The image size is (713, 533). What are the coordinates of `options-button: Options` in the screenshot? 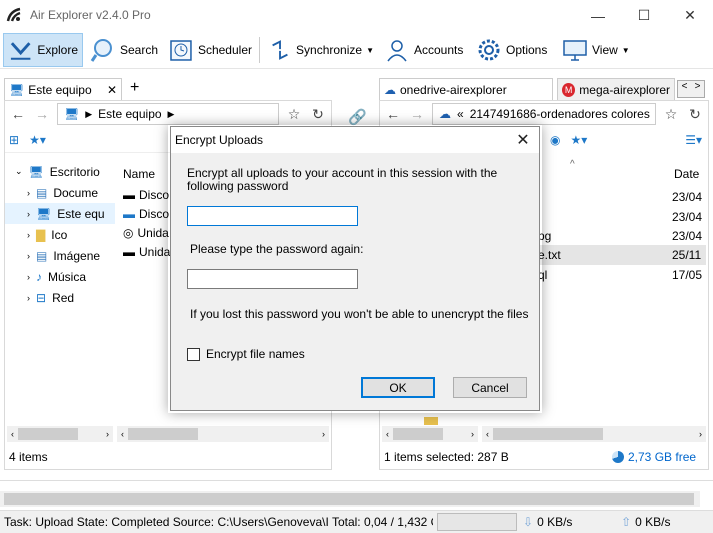 It's located at (514, 50).